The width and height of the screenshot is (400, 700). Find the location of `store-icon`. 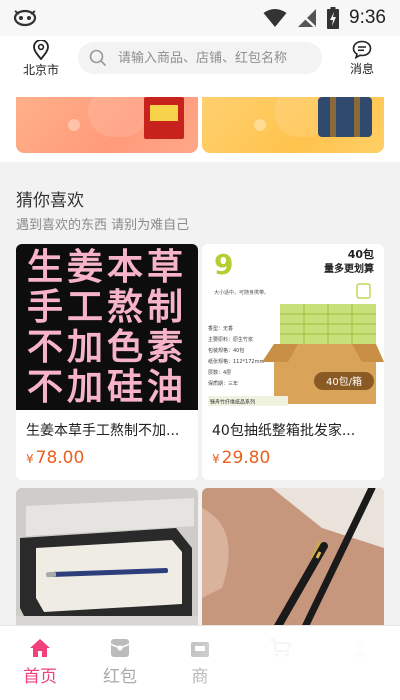

store-icon is located at coordinates (200, 649).